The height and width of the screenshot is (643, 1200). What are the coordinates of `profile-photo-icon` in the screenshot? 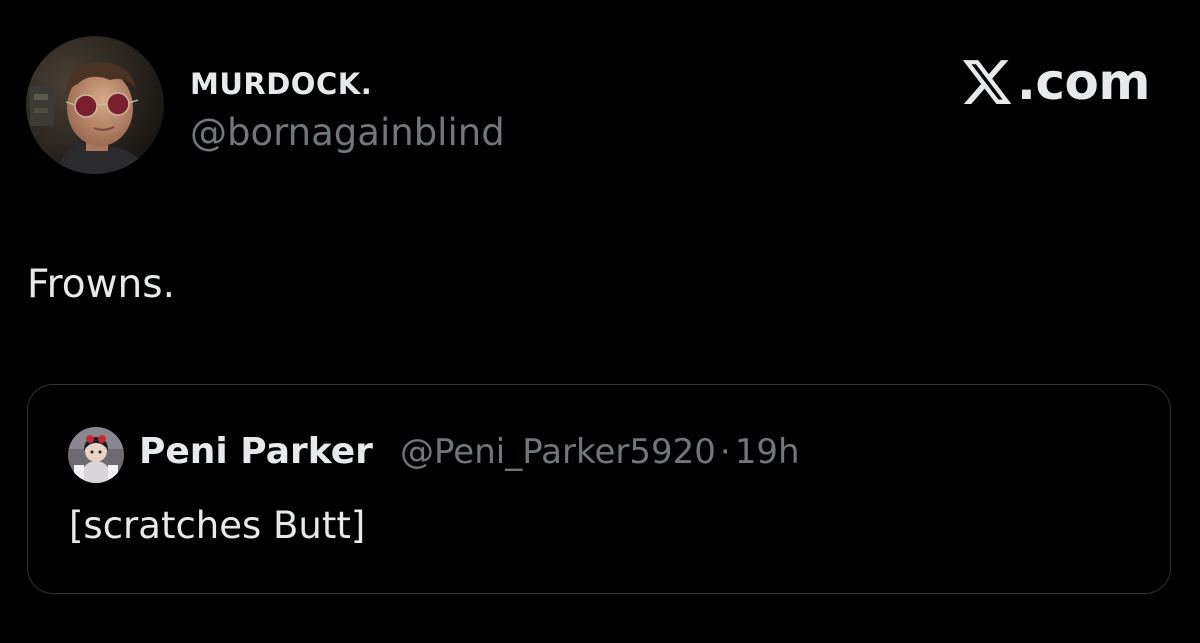 It's located at (95, 105).